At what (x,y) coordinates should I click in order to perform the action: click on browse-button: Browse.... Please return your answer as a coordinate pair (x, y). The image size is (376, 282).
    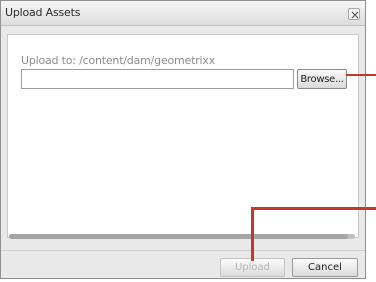
    Looking at the image, I should click on (322, 79).